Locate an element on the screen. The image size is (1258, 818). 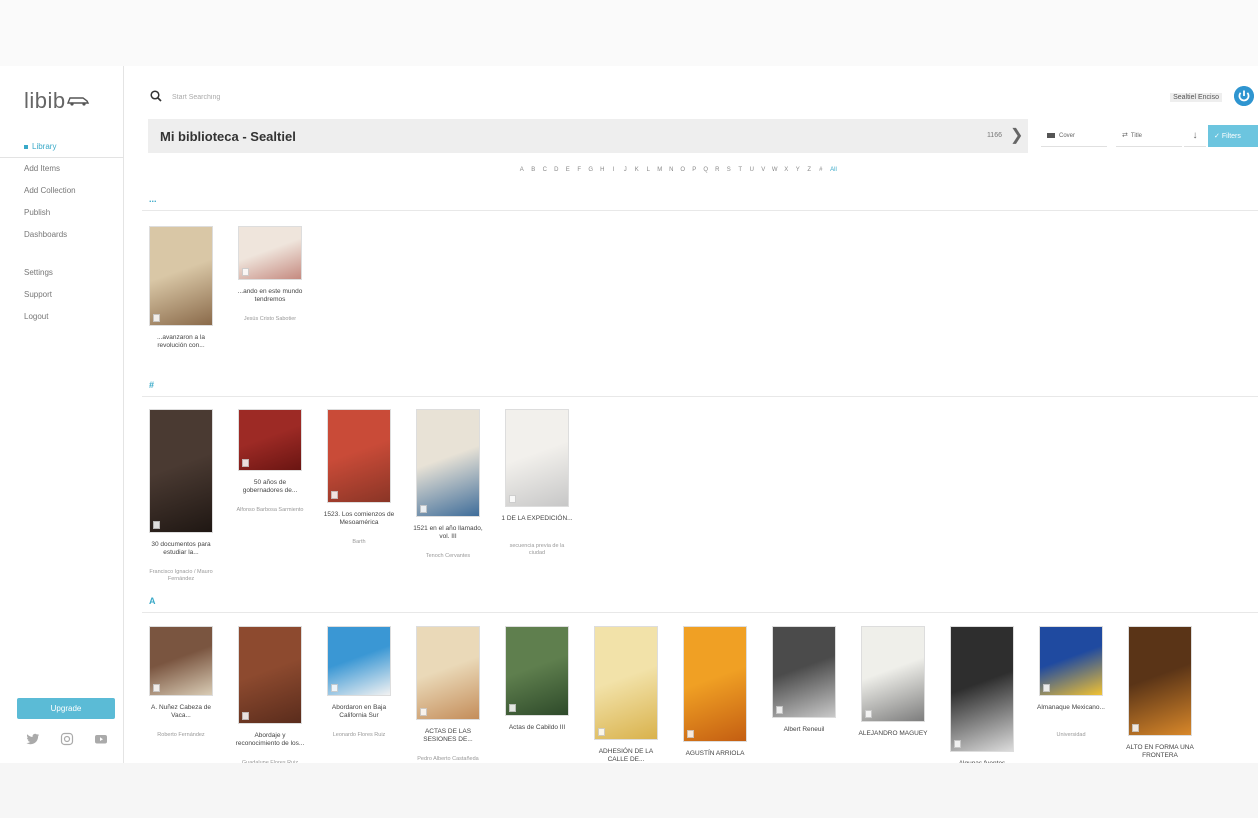
letter-link: A is located at coordinates (522, 172).